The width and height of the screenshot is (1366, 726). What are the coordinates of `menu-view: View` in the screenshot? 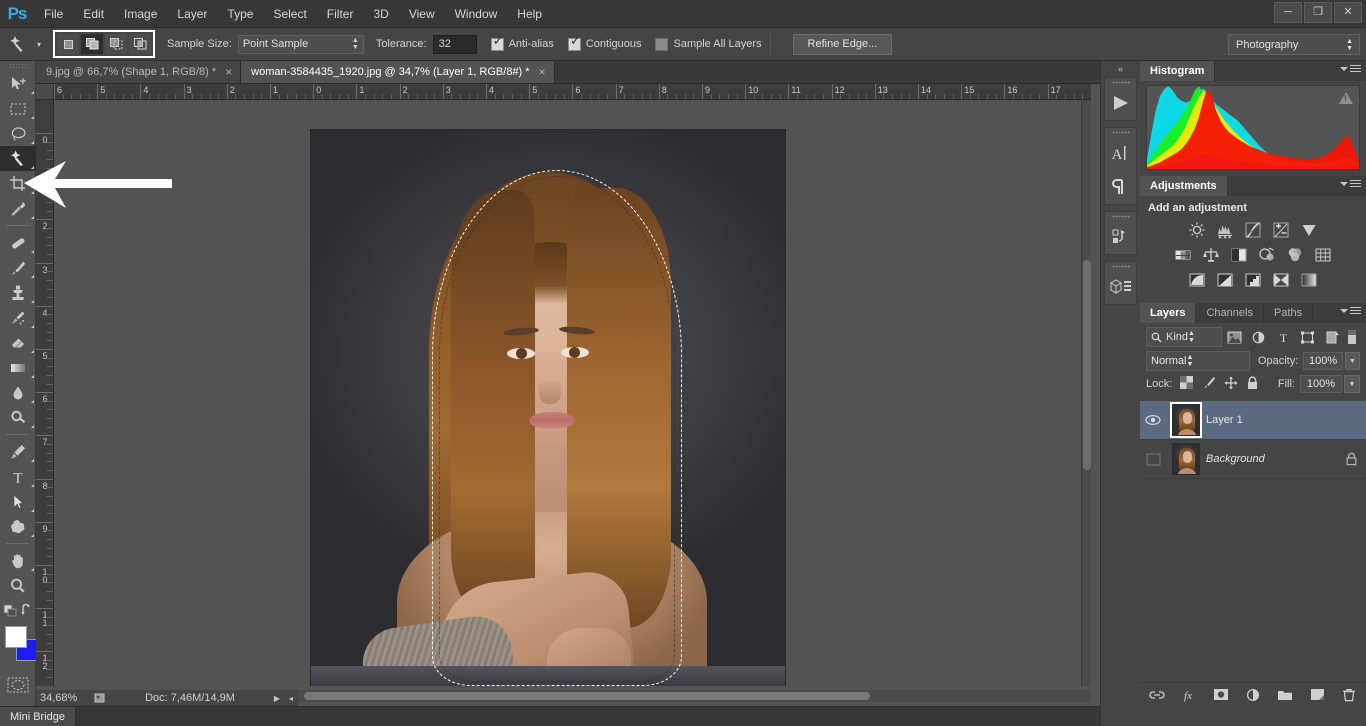 It's located at (422, 14).